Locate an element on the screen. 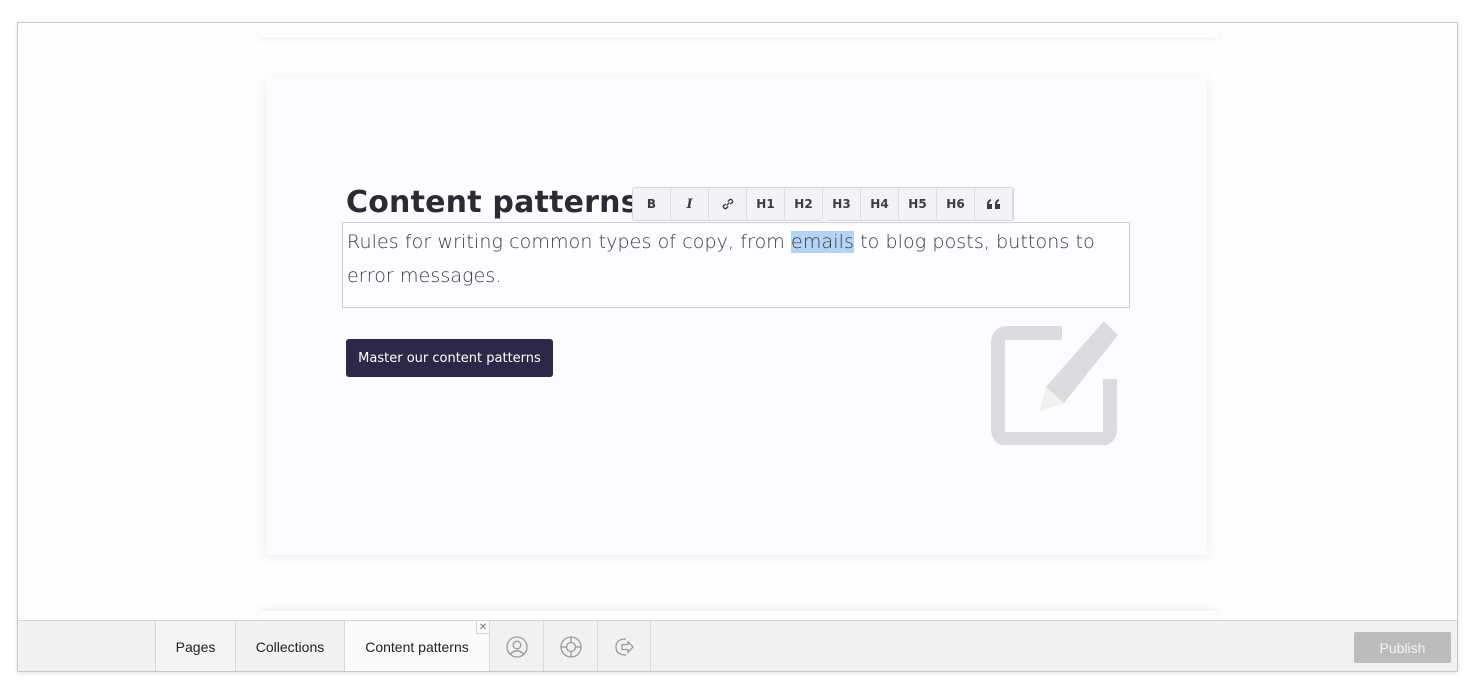 This screenshot has width=1475, height=693. italic-icon: I is located at coordinates (689, 204).